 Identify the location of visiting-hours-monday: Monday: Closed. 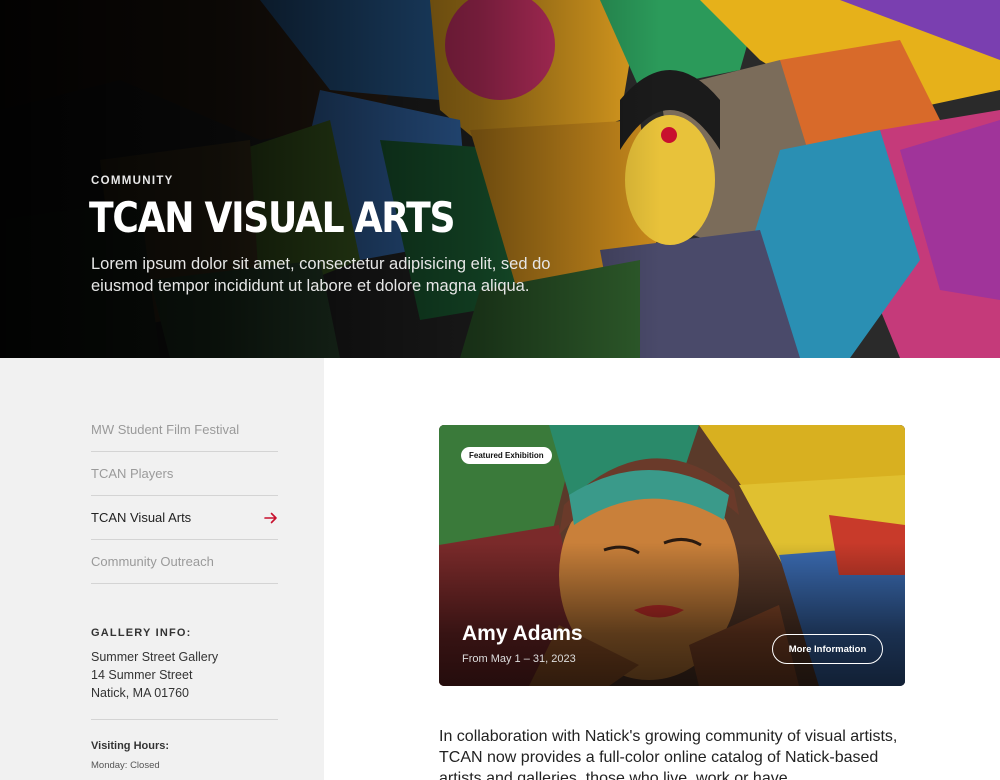
(125, 765).